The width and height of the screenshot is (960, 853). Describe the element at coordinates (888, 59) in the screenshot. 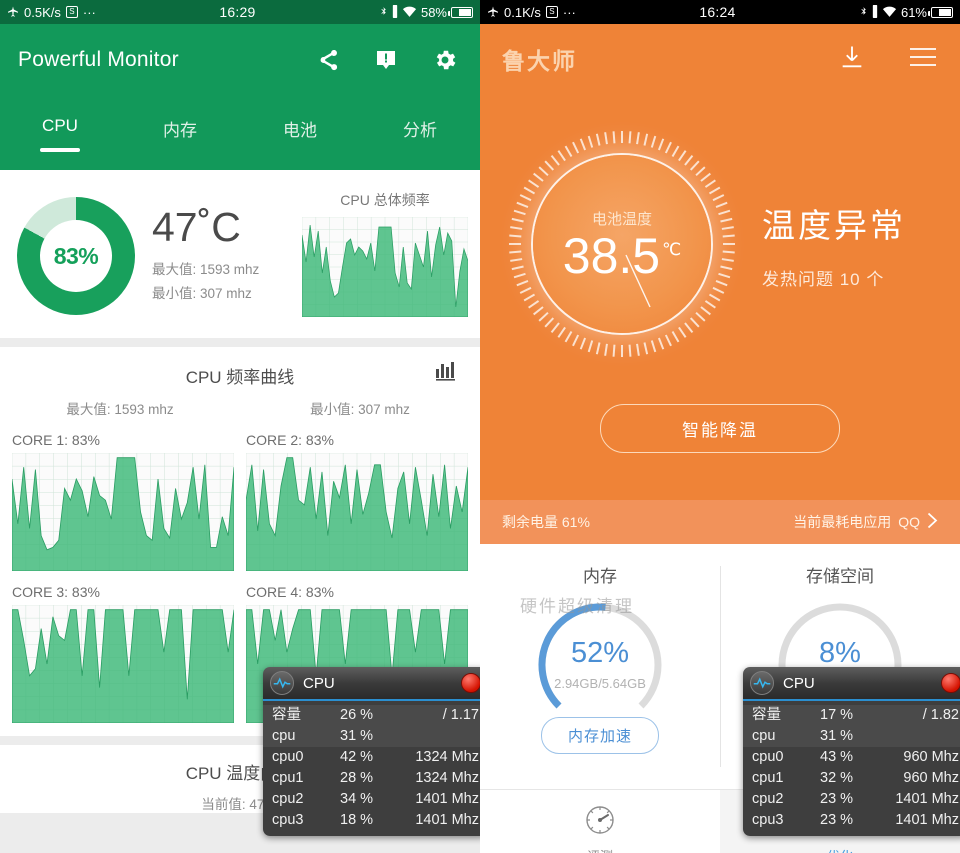

I see `right-header-actions` at that location.